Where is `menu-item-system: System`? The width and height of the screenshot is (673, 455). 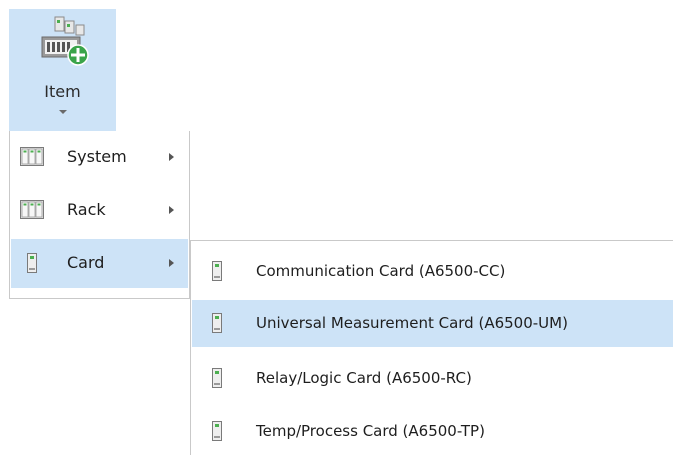 menu-item-system: System is located at coordinates (99, 157).